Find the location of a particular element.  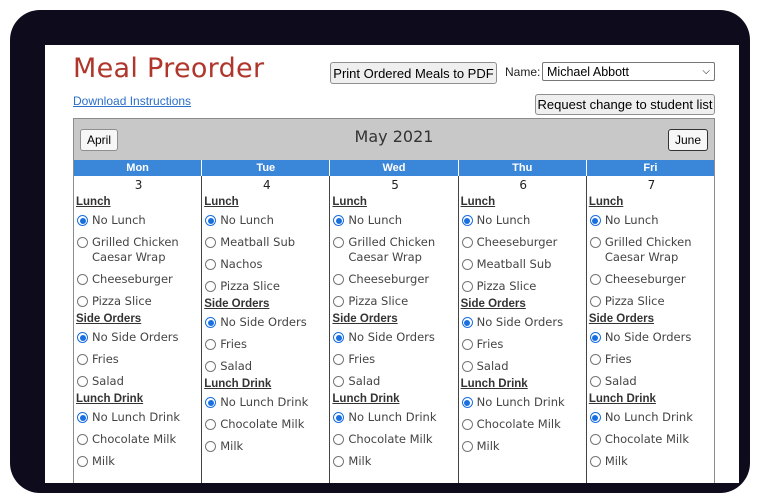

print-meals-button: Print Ordered Meals to PDF is located at coordinates (413, 73).